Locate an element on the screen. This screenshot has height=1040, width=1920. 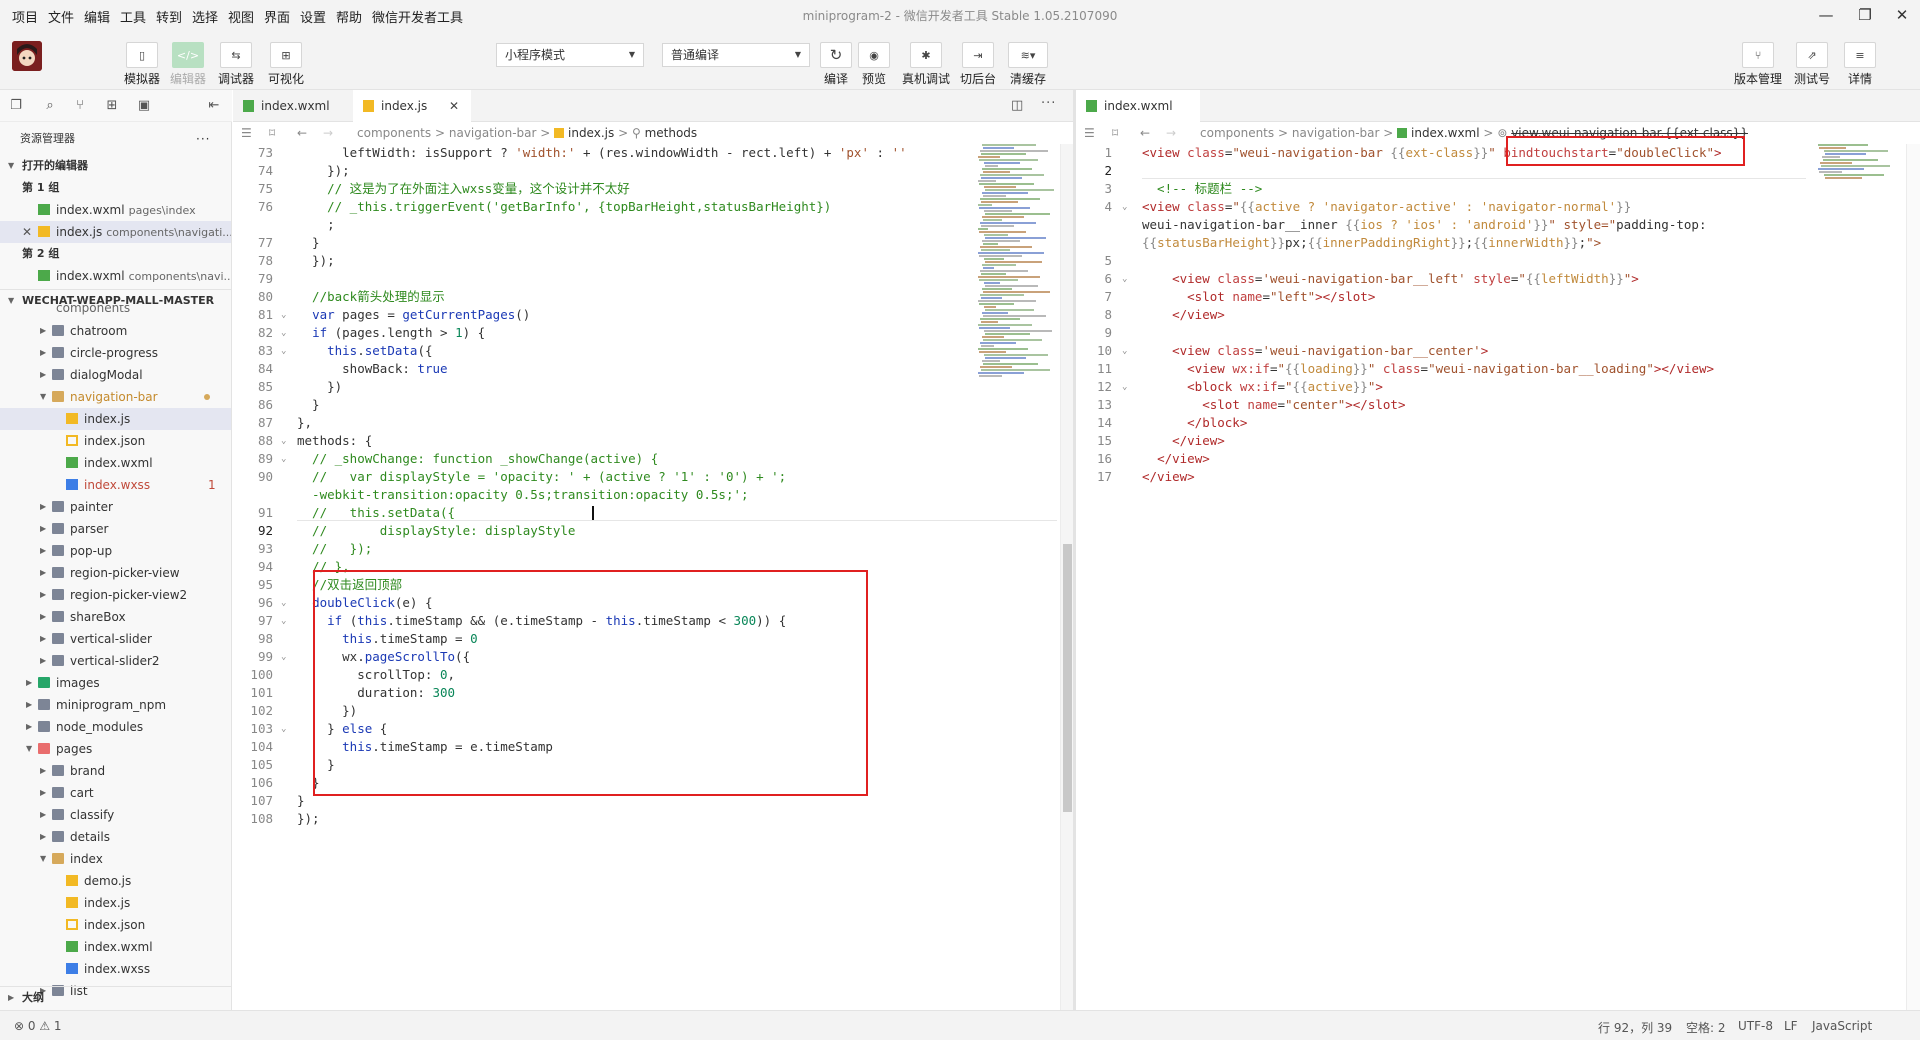
tree-folder: ▶ miniprogram_npm is located at coordinates (115, 705).